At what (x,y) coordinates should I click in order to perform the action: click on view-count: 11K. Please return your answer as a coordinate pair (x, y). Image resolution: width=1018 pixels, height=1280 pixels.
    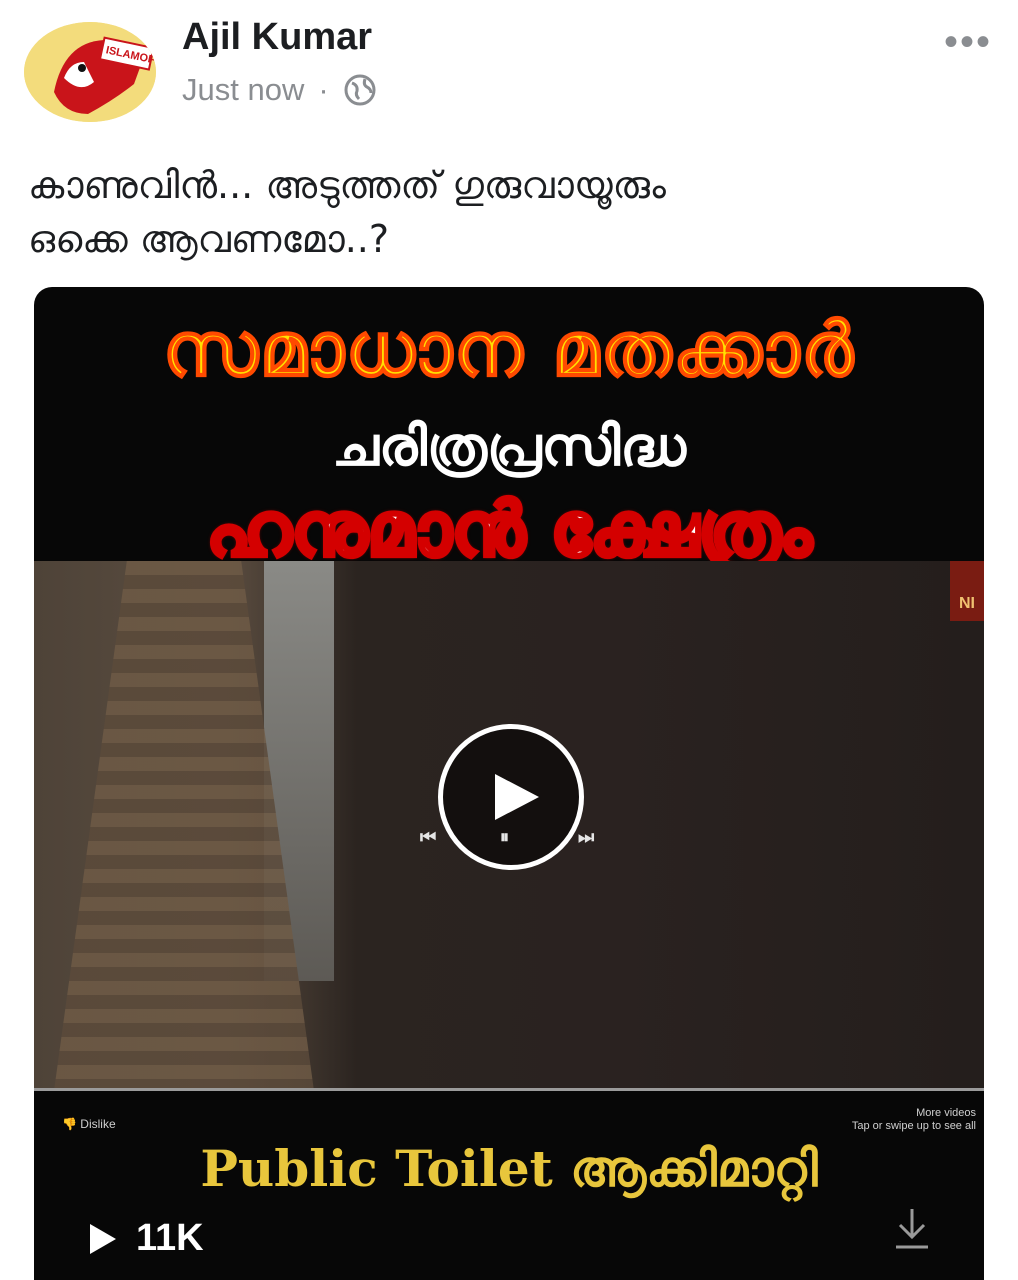
    Looking at the image, I should click on (146, 1238).